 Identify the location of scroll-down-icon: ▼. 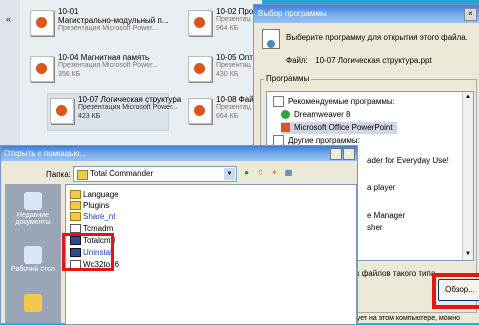
(468, 254).